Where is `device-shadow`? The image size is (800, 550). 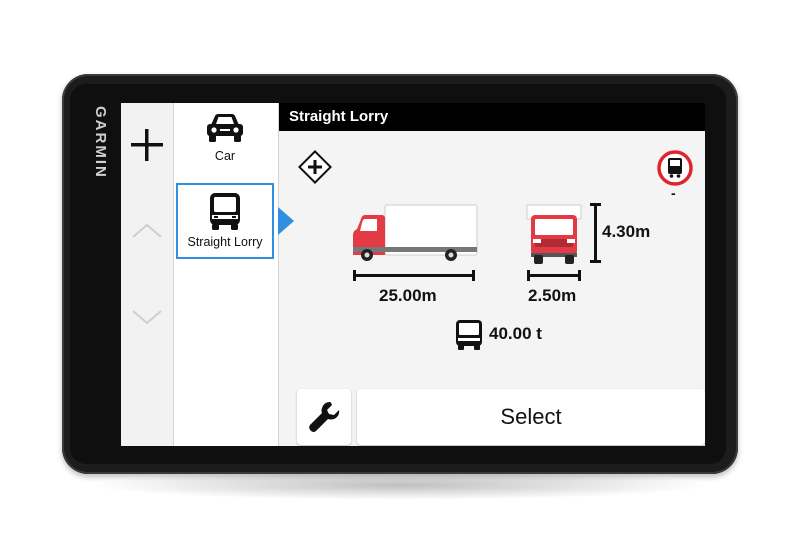
device-shadow is located at coordinates (400, 485).